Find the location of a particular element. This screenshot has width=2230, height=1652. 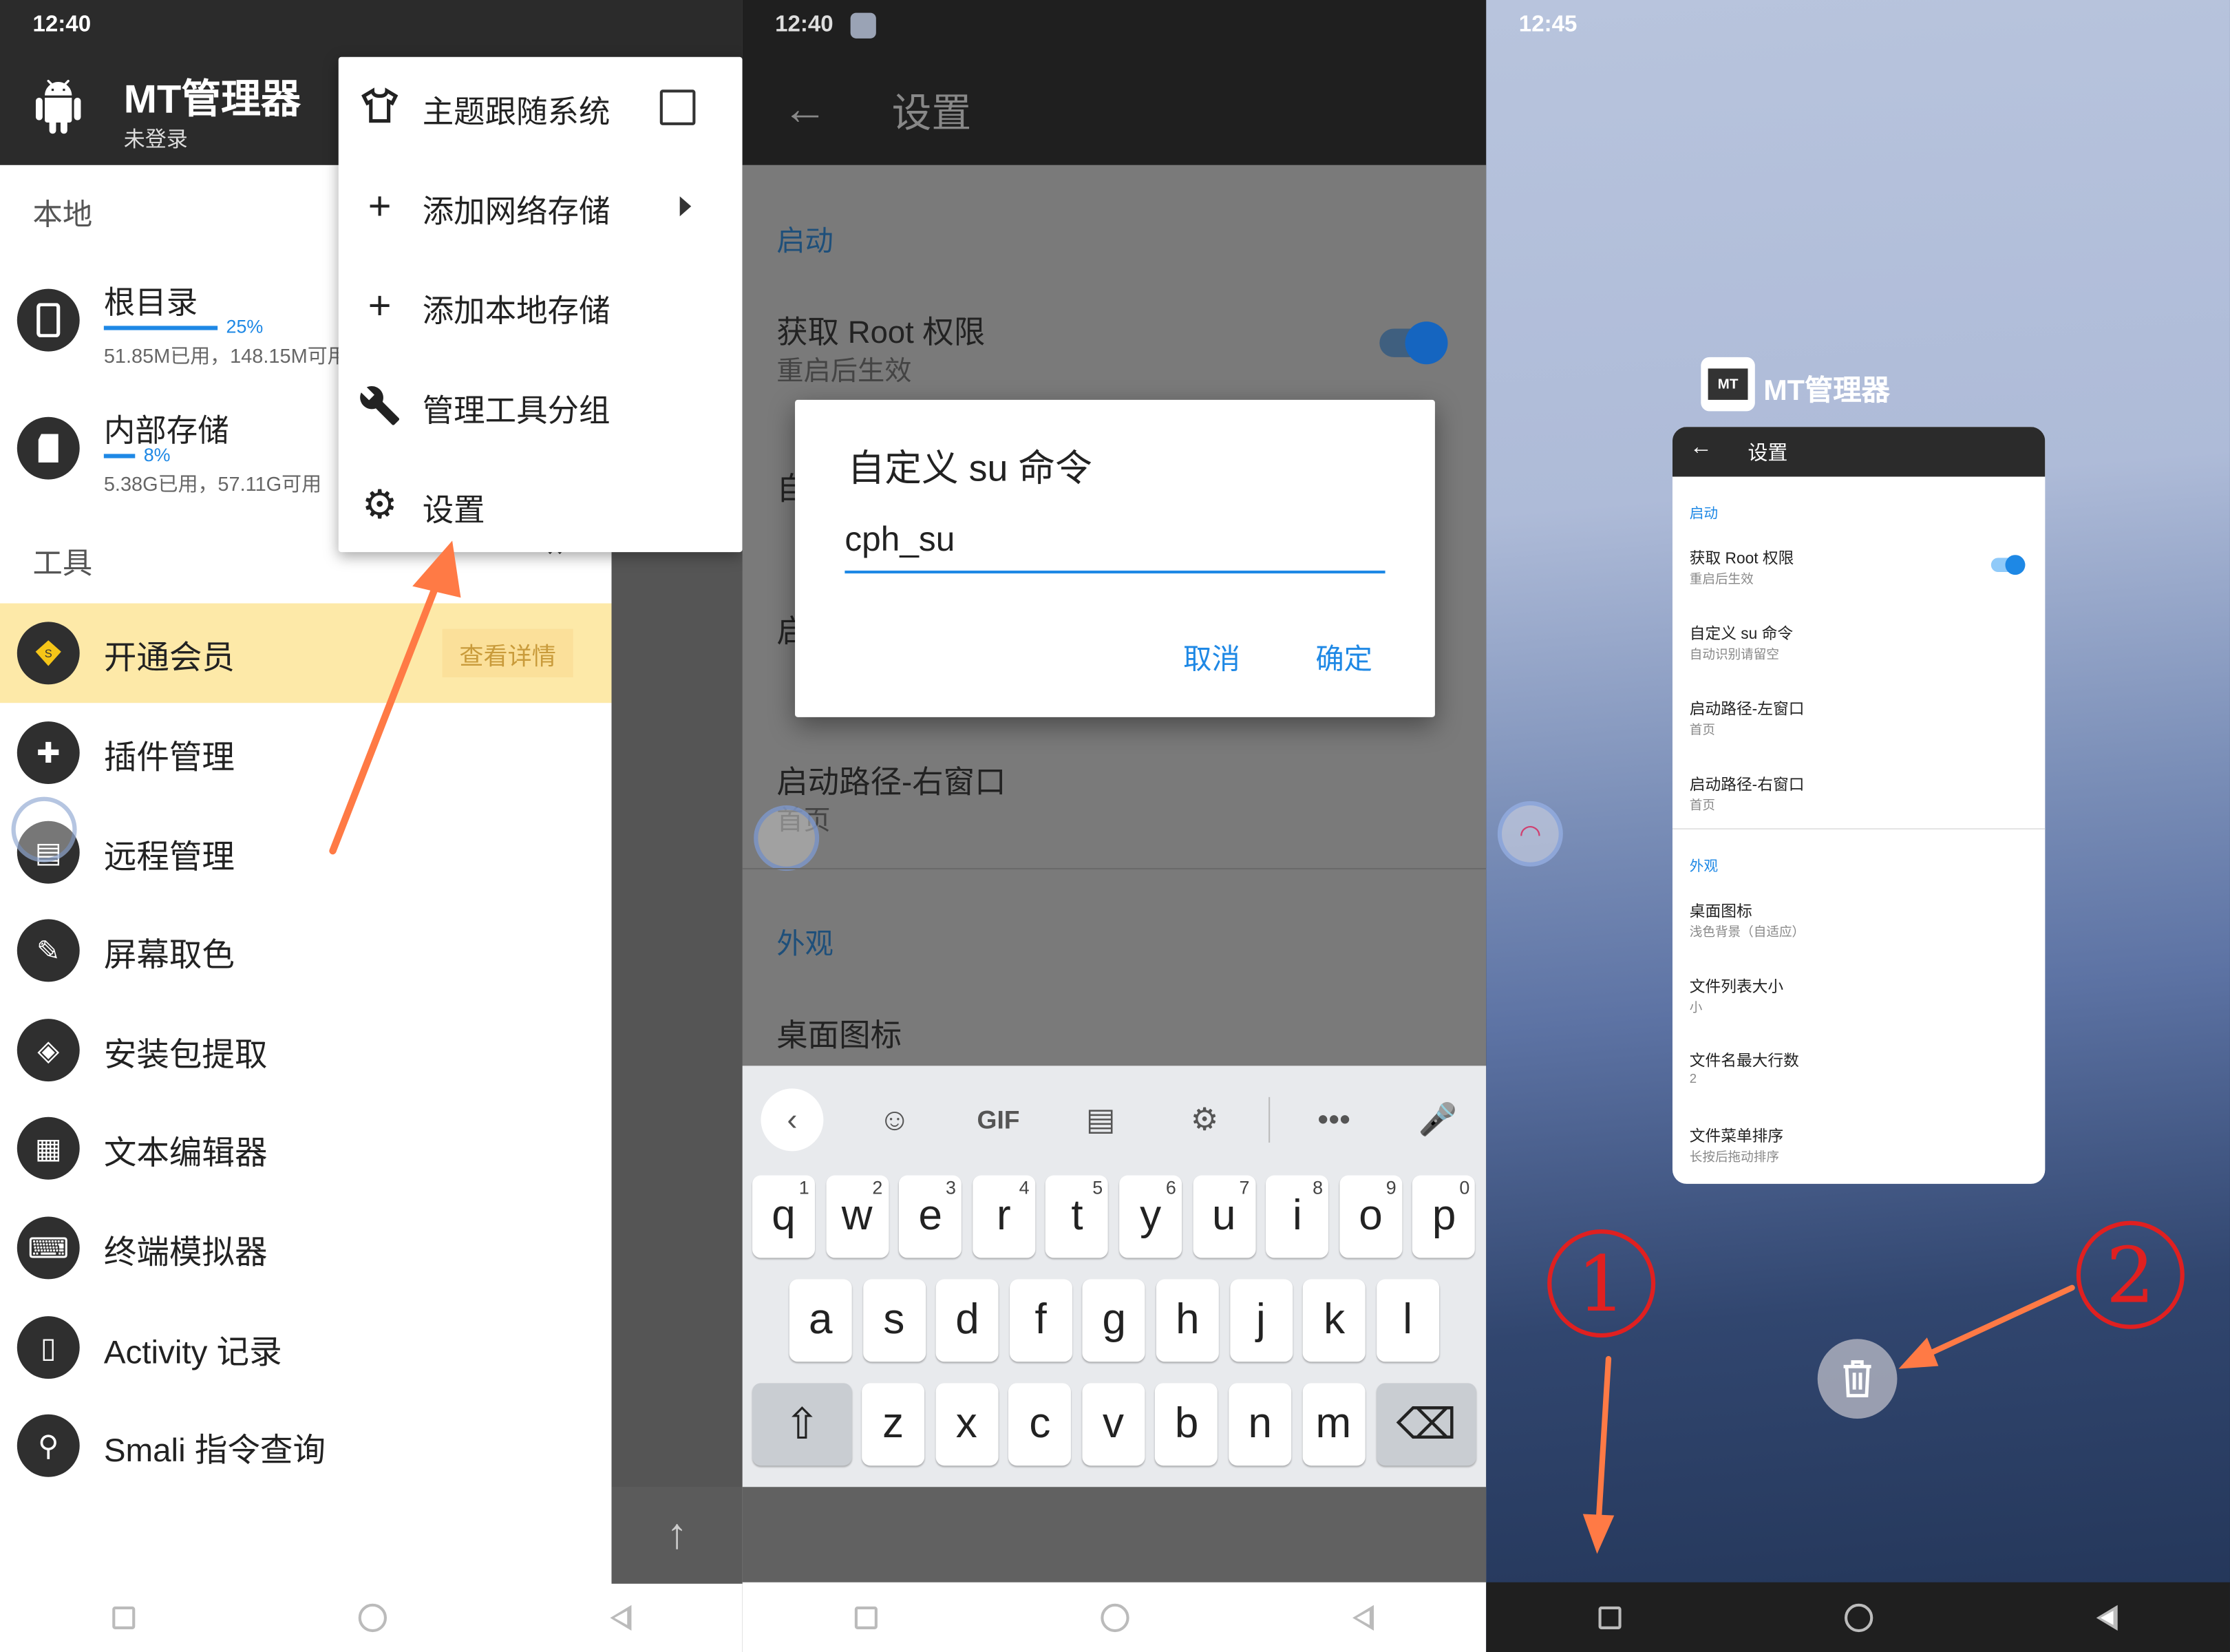

key-label: u is located at coordinates (1224, 1216).